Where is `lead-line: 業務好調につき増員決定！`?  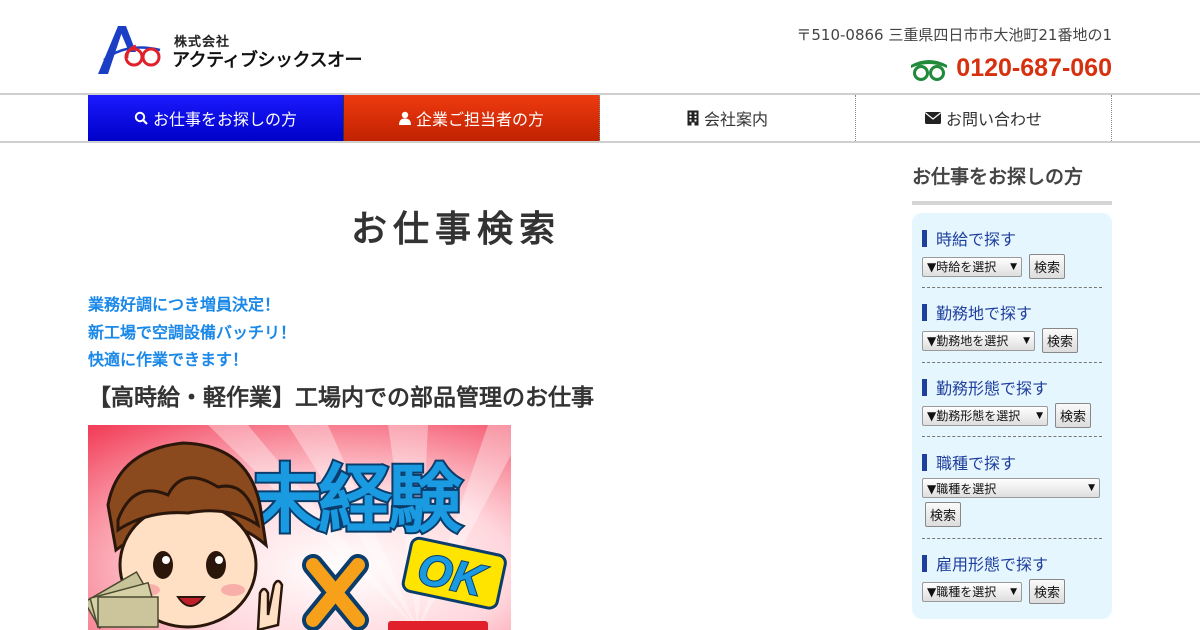 lead-line: 業務好調につき増員決定！ is located at coordinates (184, 304).